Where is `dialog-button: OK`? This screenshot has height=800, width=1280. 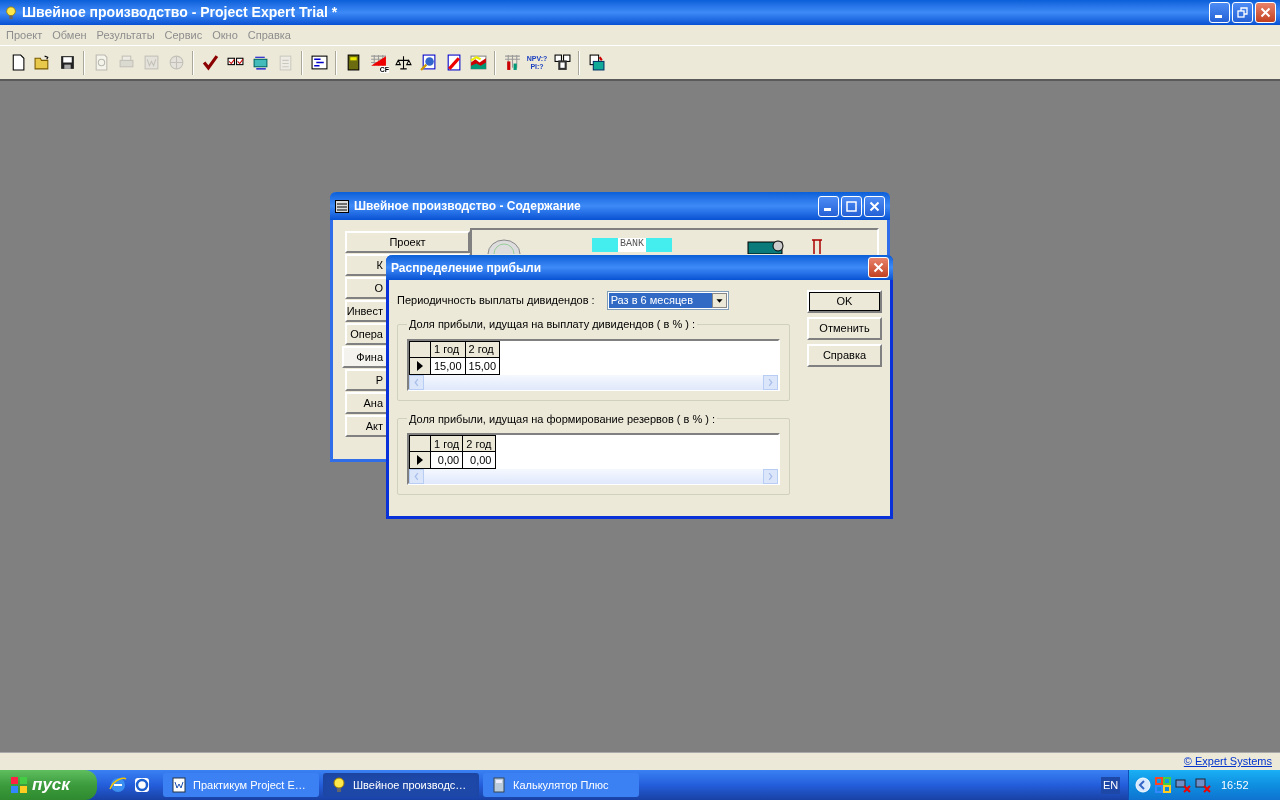 dialog-button: OK is located at coordinates (844, 301).